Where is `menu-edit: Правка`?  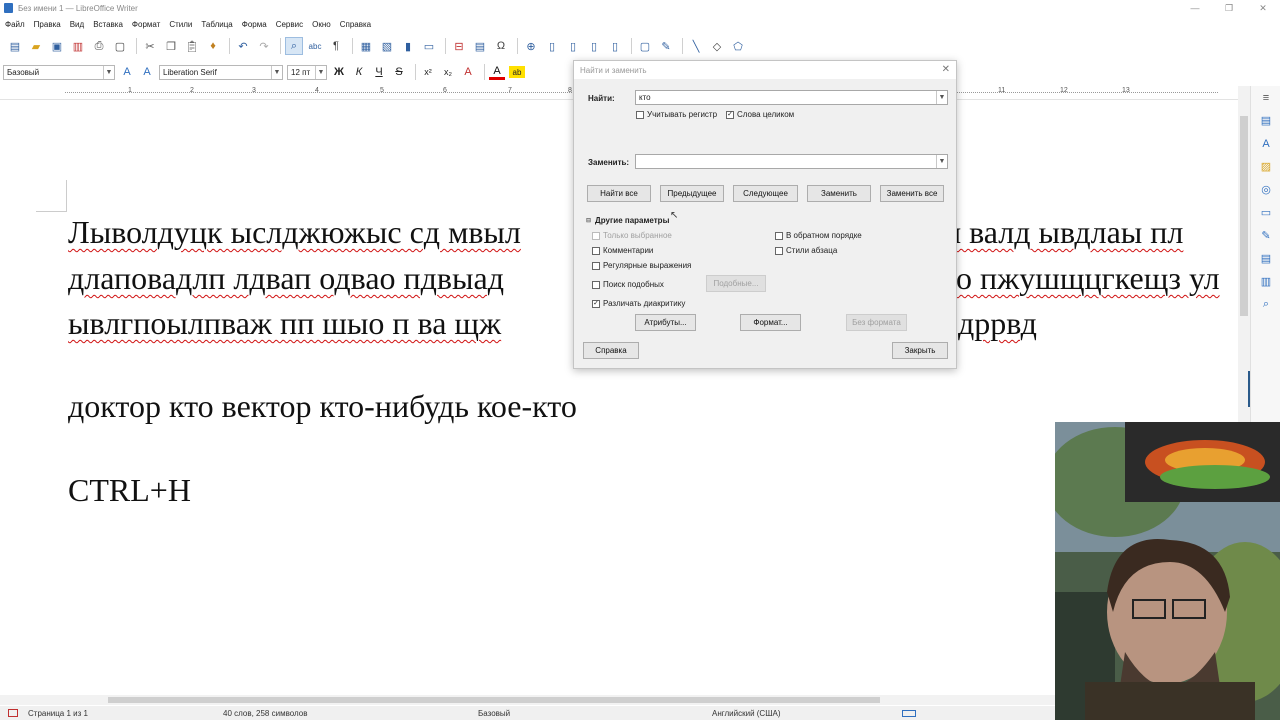
menu-edit: Правка is located at coordinates (47, 24).